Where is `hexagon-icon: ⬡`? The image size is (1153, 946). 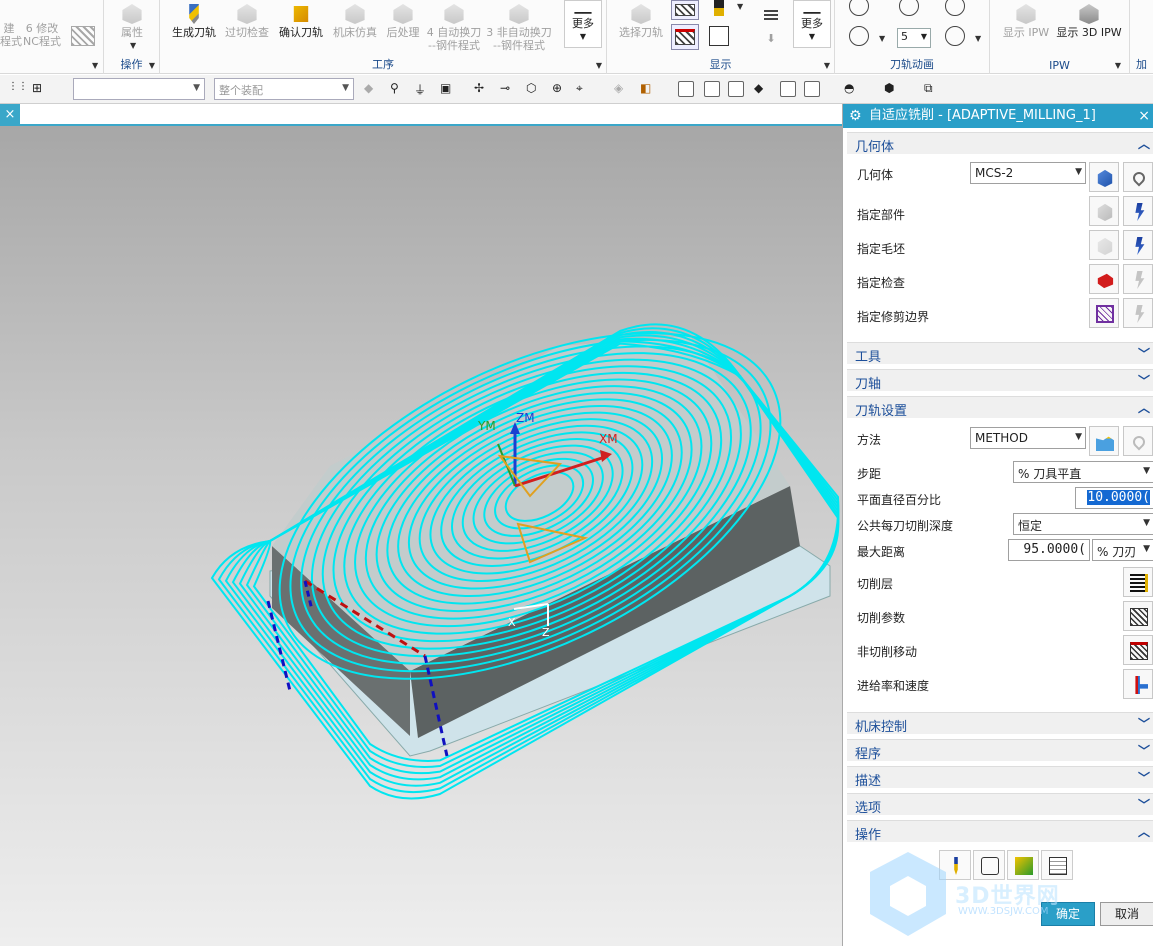
hexagon-icon: ⬡ is located at coordinates (534, 89).